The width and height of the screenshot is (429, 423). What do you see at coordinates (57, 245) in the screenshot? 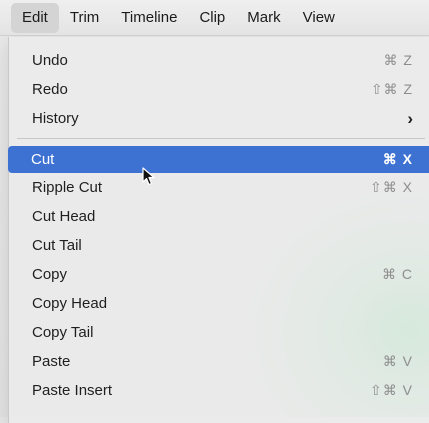
I see `menu-item-label: Cut Tail` at bounding box center [57, 245].